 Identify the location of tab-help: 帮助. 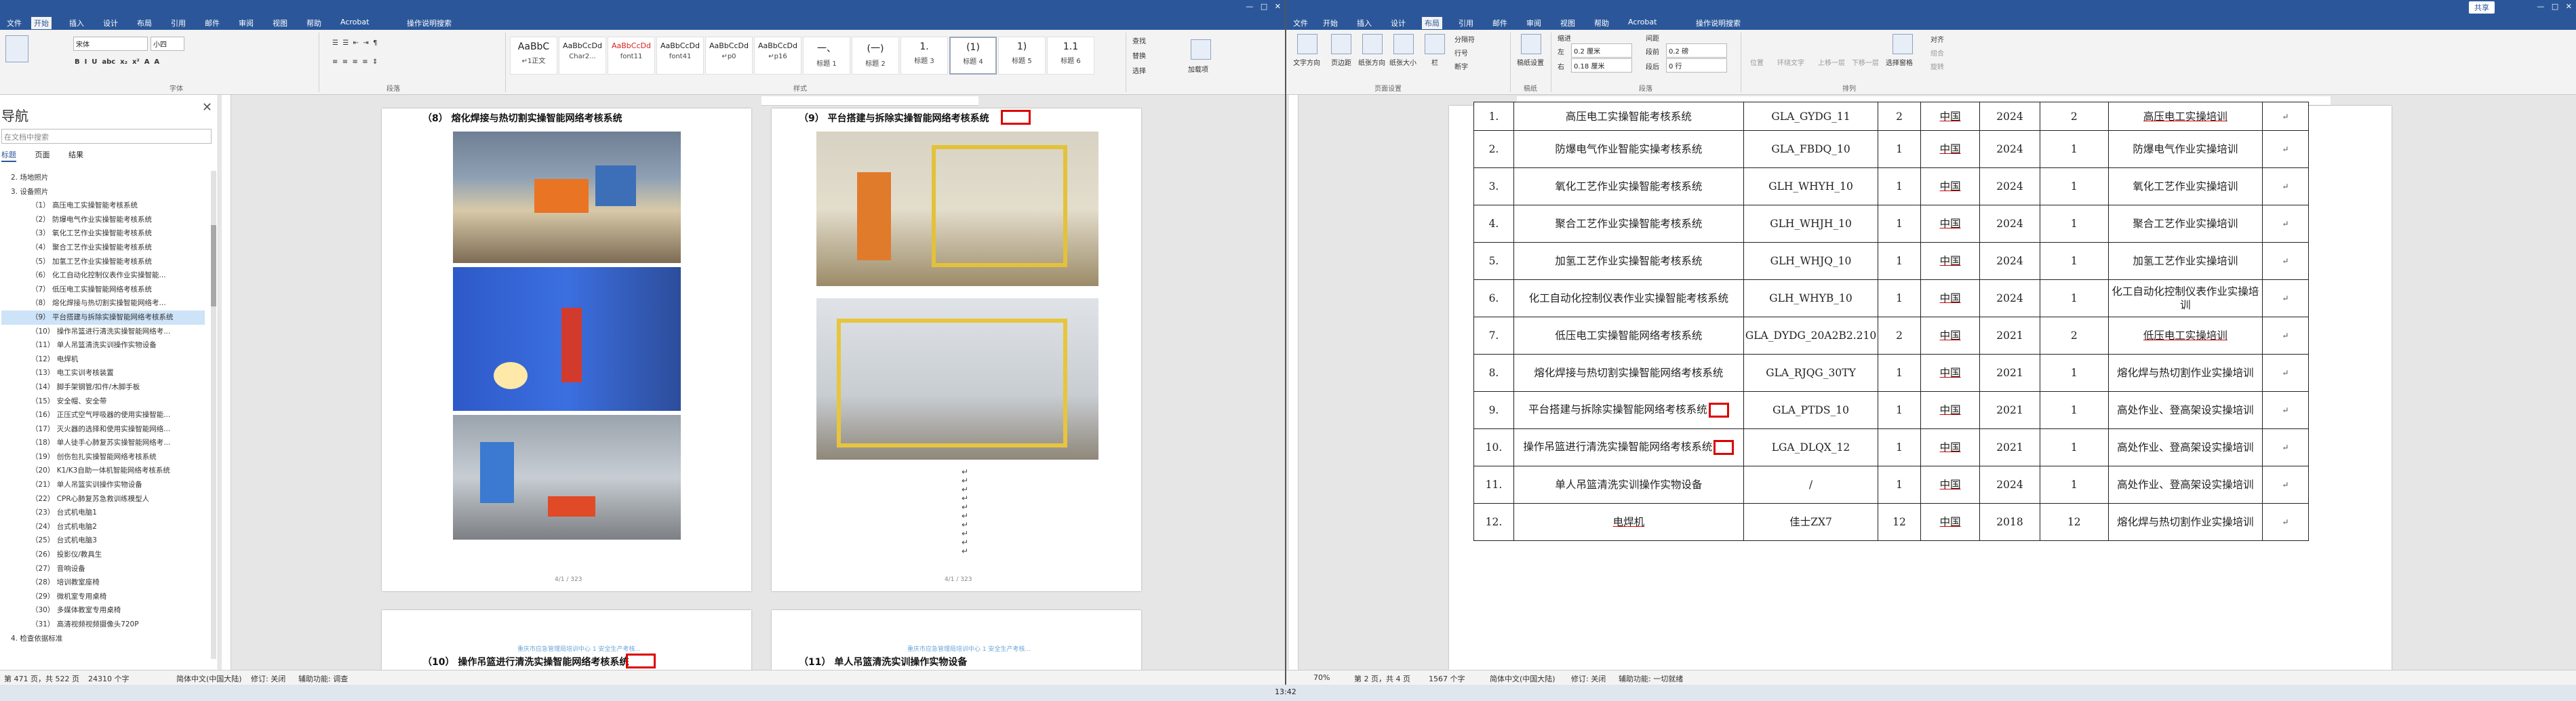
(314, 23).